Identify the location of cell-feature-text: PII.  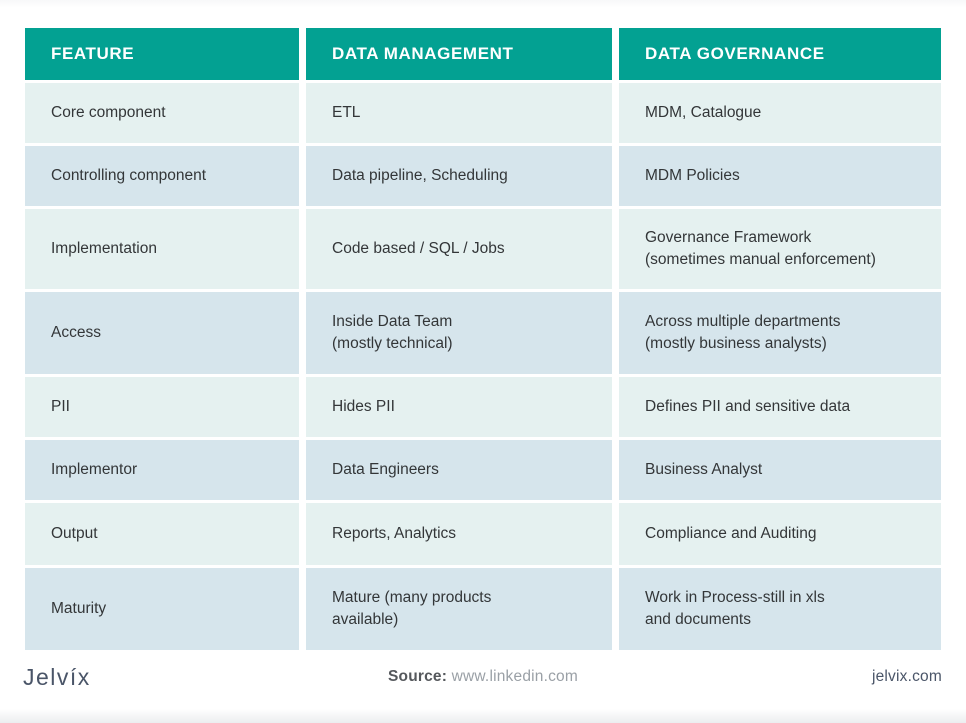
(60, 406).